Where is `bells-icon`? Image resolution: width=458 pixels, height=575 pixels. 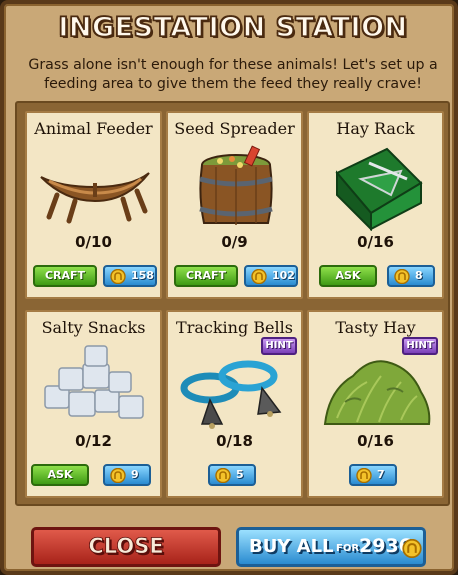 bells-icon is located at coordinates (231, 394).